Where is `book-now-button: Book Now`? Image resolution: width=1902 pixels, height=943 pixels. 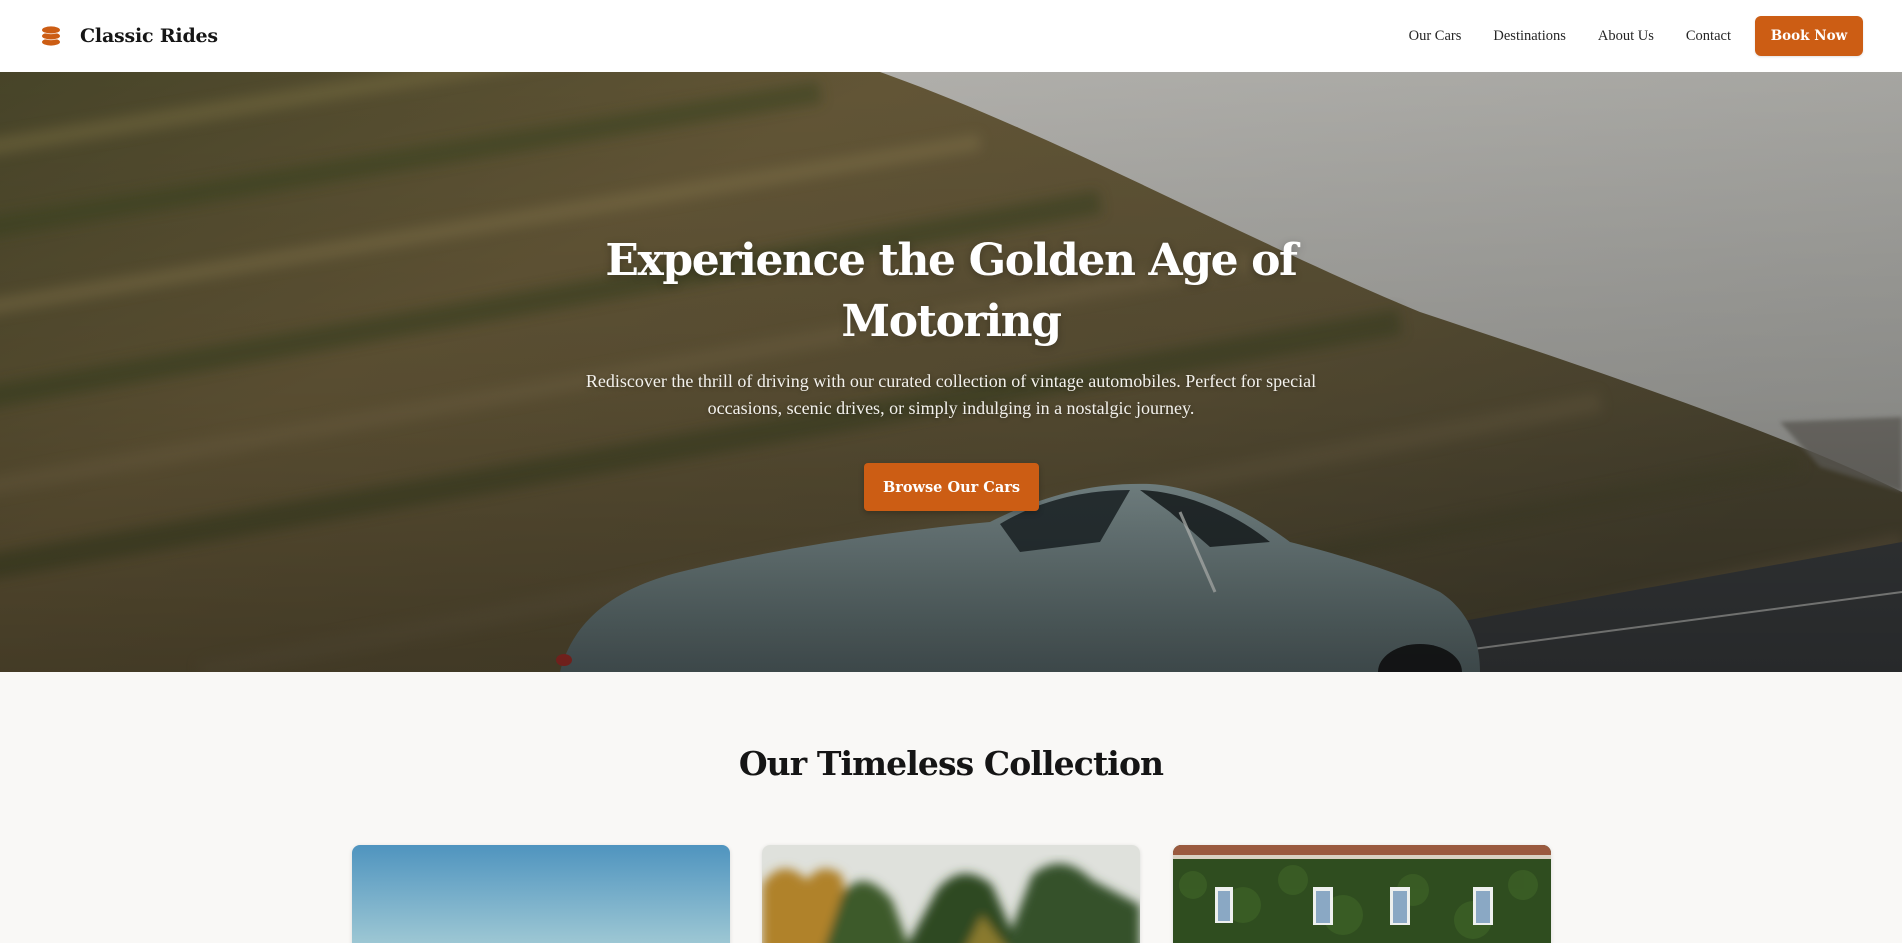
book-now-button: Book Now is located at coordinates (1809, 36).